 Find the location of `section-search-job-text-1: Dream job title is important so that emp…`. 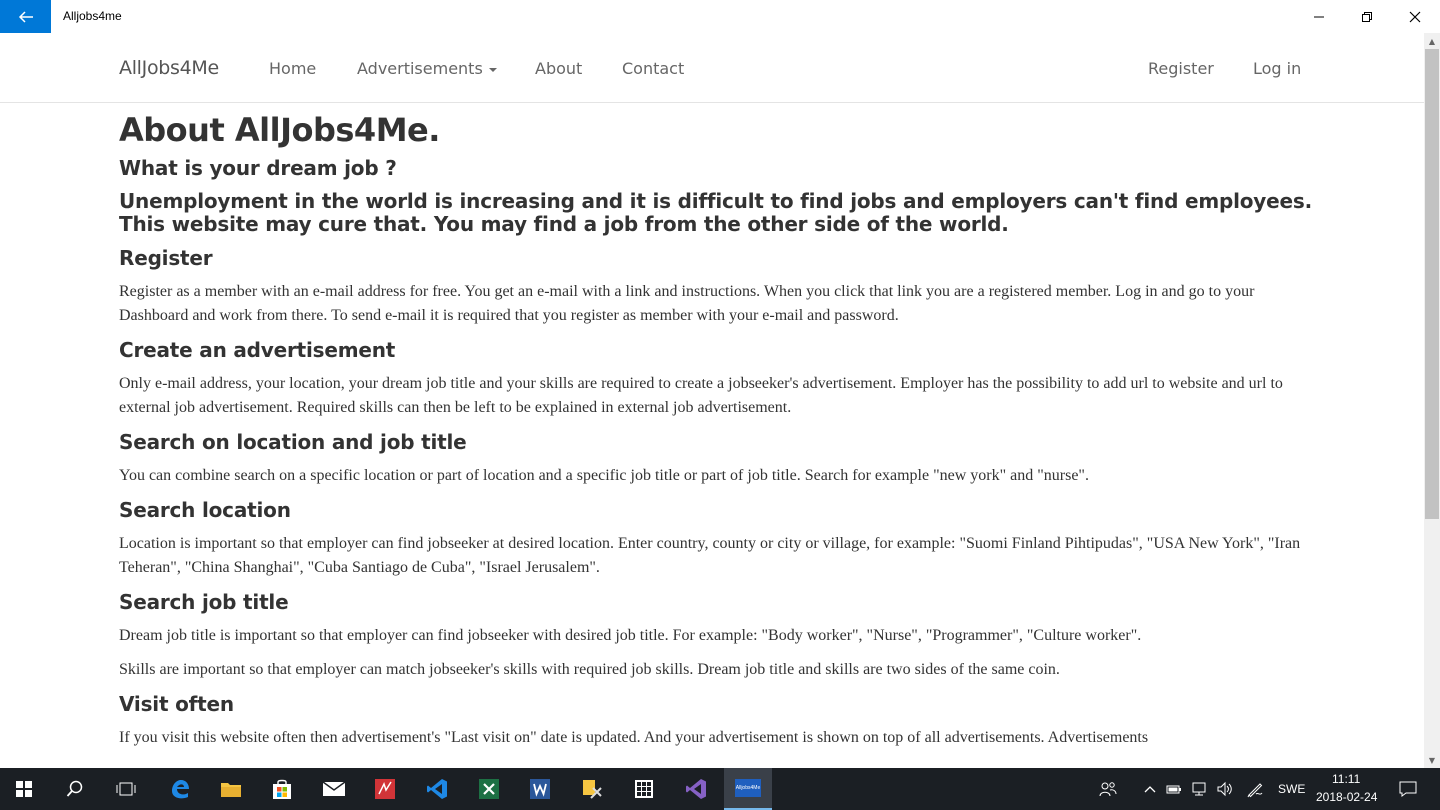

section-search-job-text-1: Dream job title is important so that emp… is located at coordinates (630, 635).